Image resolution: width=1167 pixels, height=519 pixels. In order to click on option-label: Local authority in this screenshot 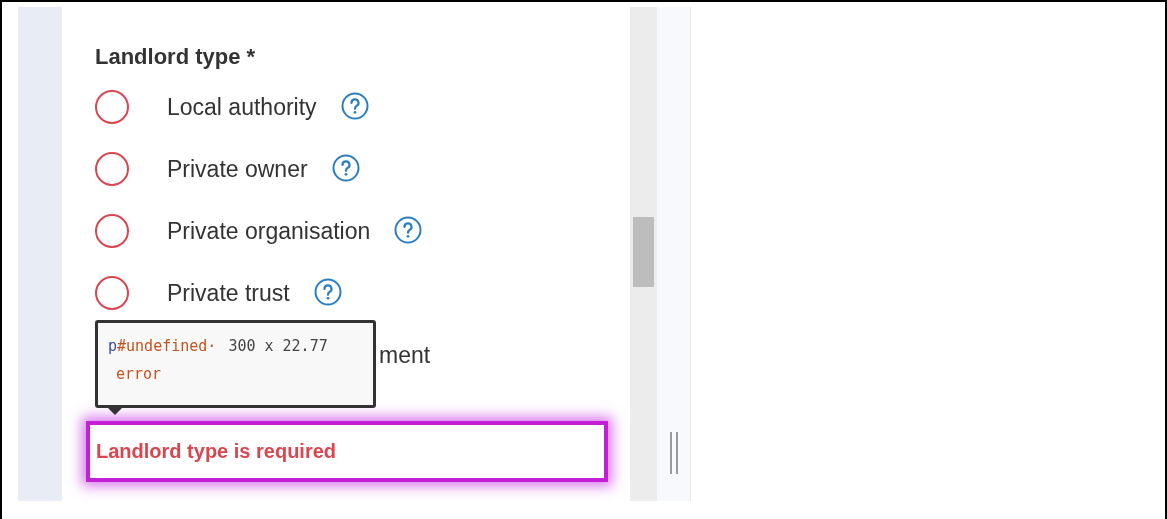, I will do `click(242, 107)`.